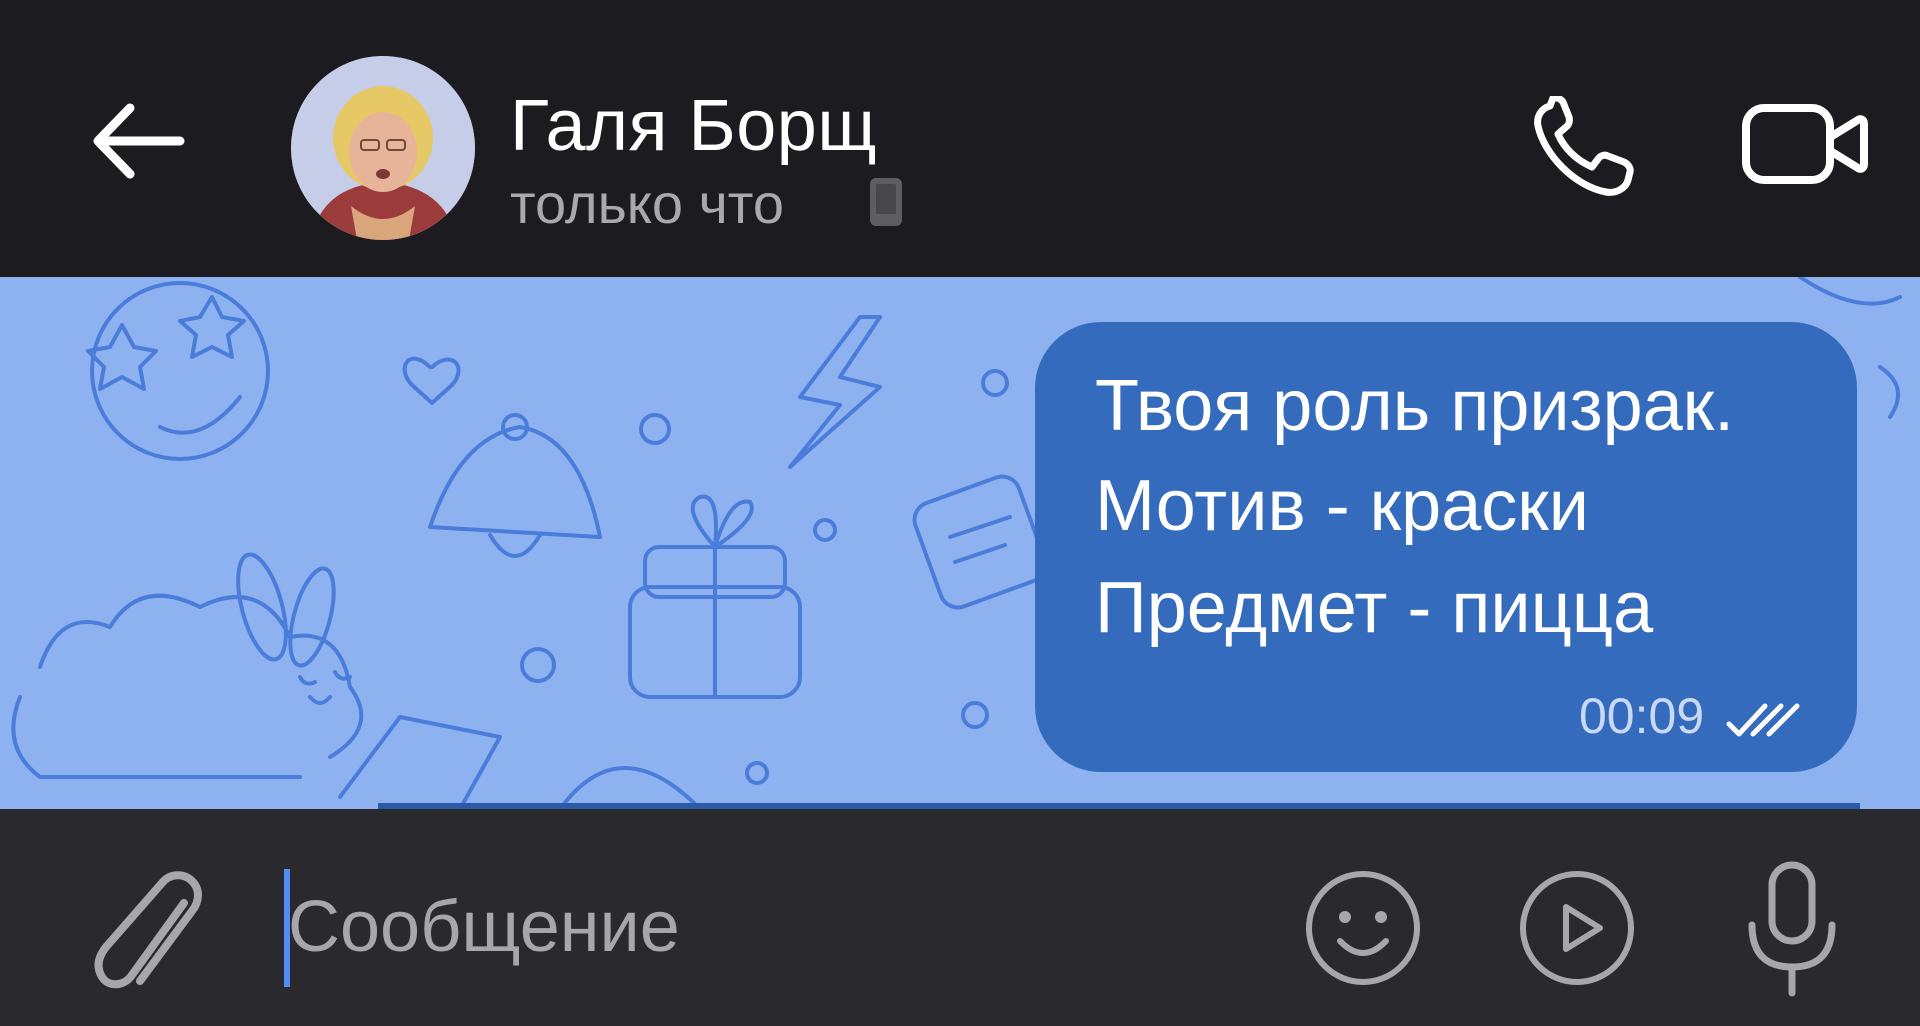 The width and height of the screenshot is (1920, 1026). What do you see at coordinates (1374, 608) in the screenshot?
I see `message-text-line: Предмет - пицца` at bounding box center [1374, 608].